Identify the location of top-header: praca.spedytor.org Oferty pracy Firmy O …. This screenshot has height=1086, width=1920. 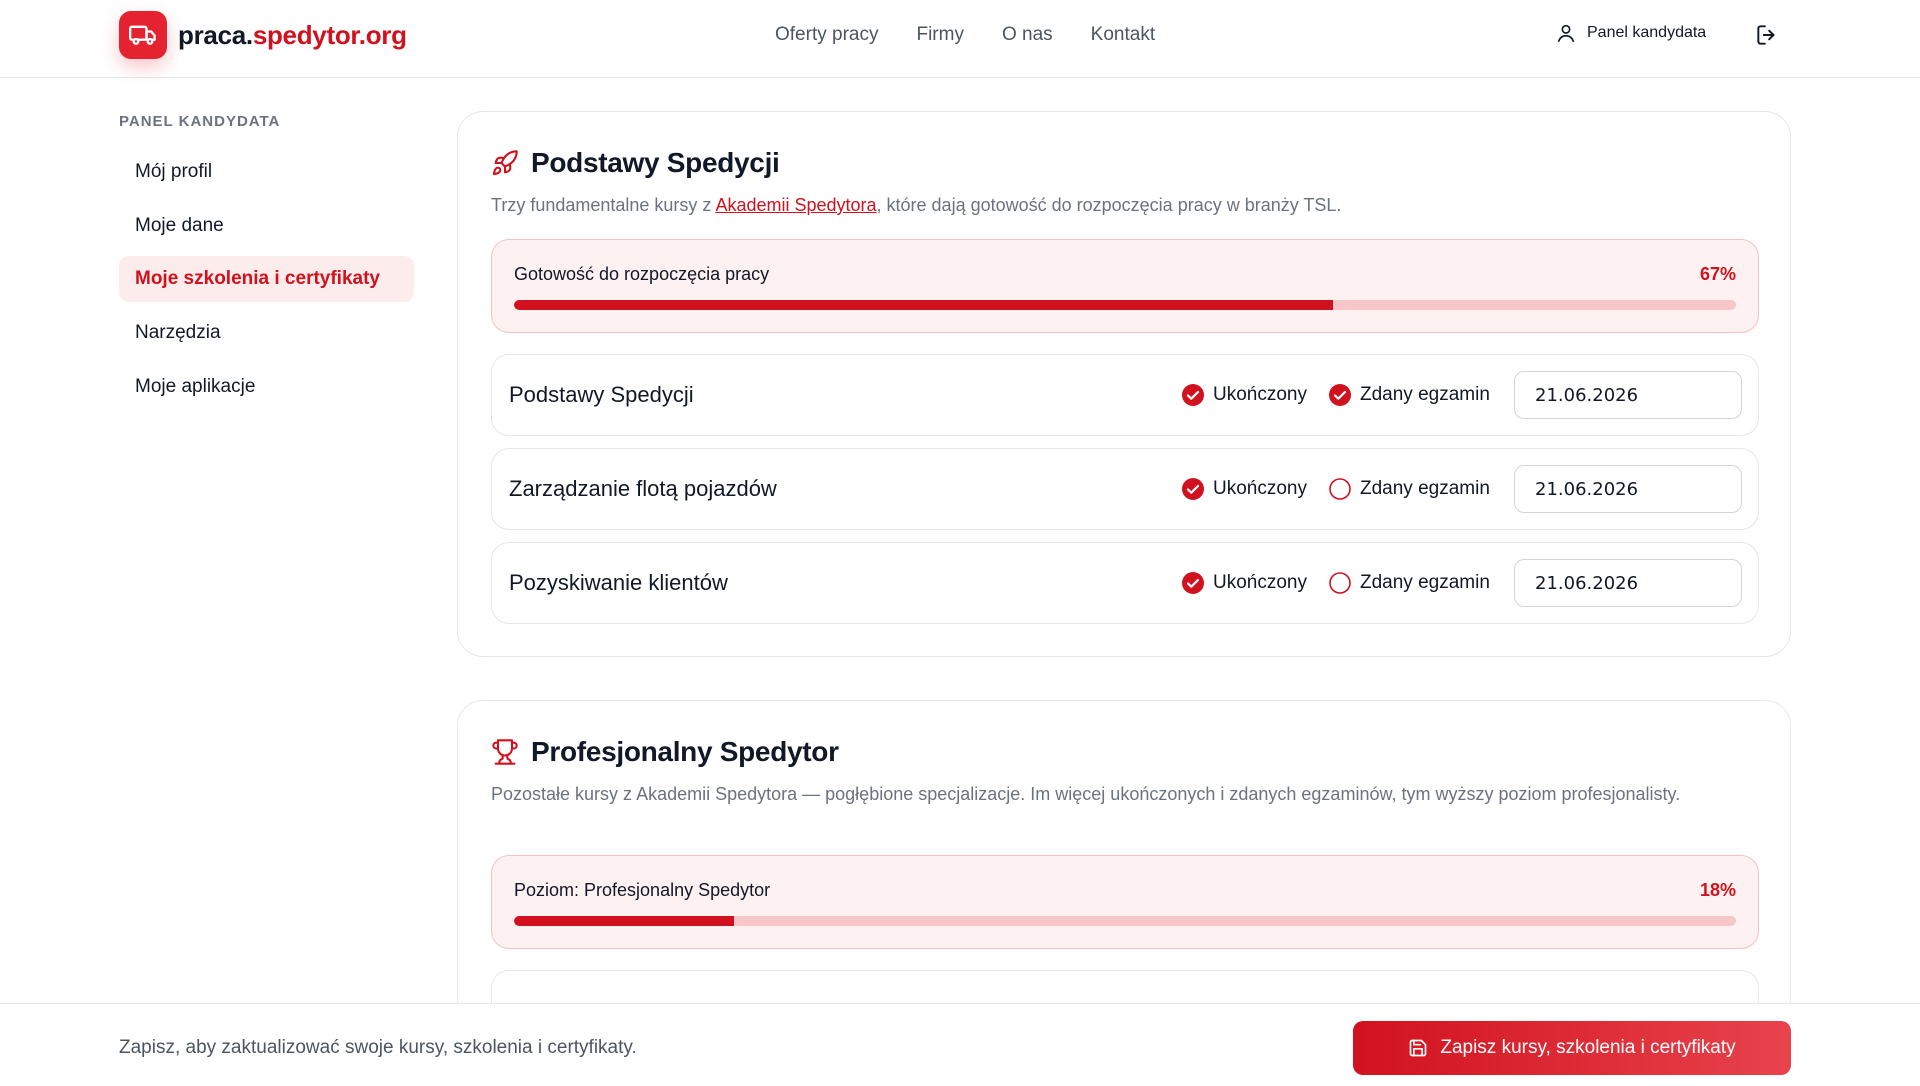
(960, 39).